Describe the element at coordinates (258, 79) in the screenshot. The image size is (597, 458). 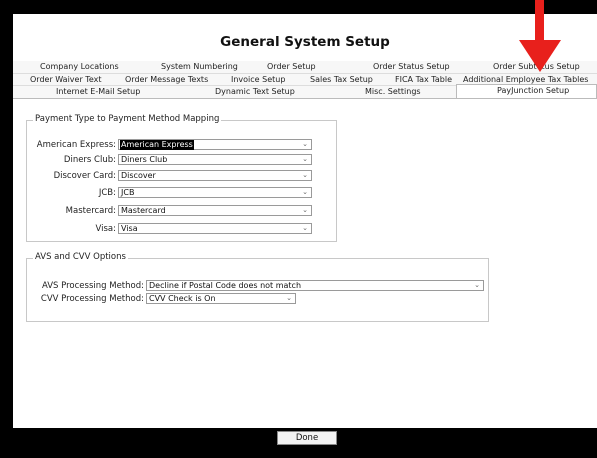
I see `tab-invoice-setup: Invoice Setup` at that location.